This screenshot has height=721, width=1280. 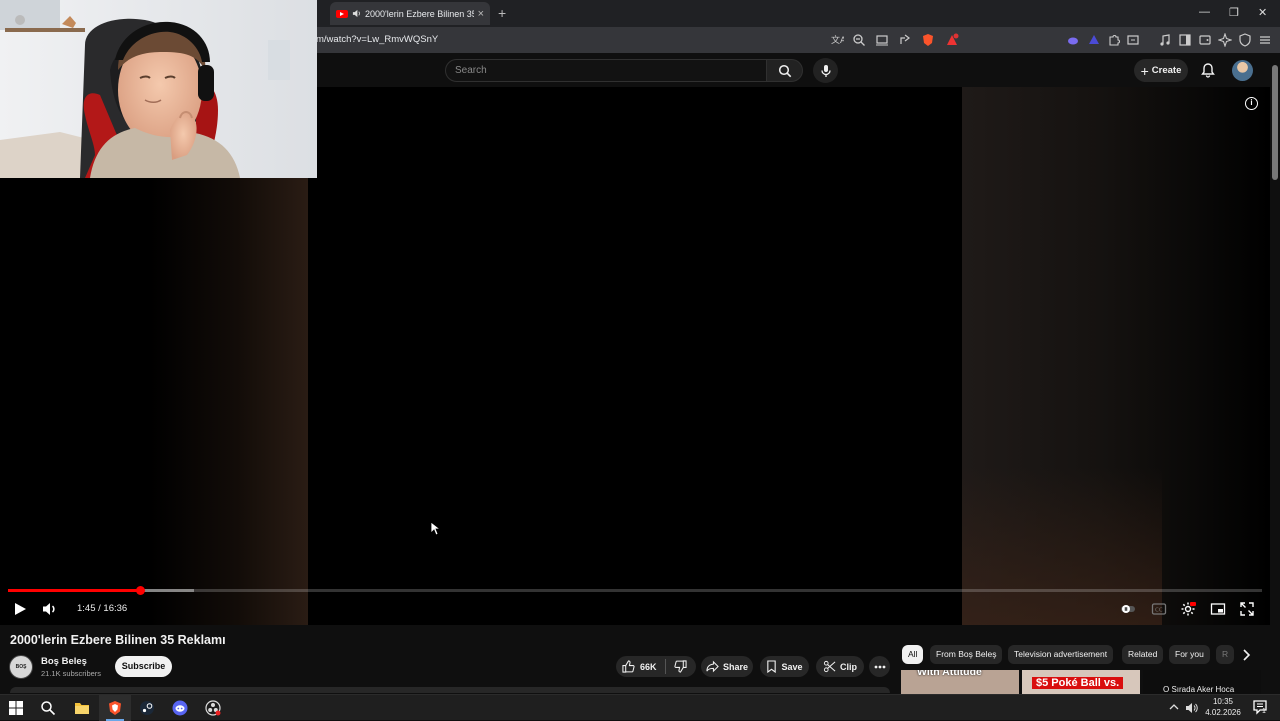 What do you see at coordinates (1188, 609) in the screenshot?
I see `settings-gear-icon` at bounding box center [1188, 609].